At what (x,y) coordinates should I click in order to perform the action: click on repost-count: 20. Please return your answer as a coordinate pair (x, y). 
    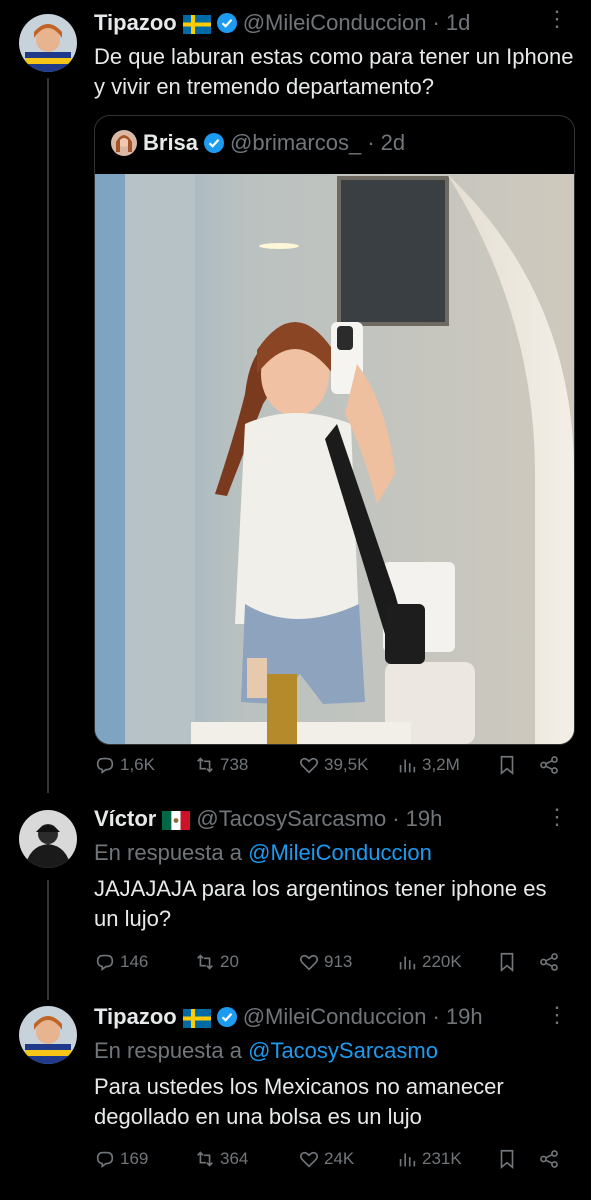
    Looking at the image, I should click on (229, 961).